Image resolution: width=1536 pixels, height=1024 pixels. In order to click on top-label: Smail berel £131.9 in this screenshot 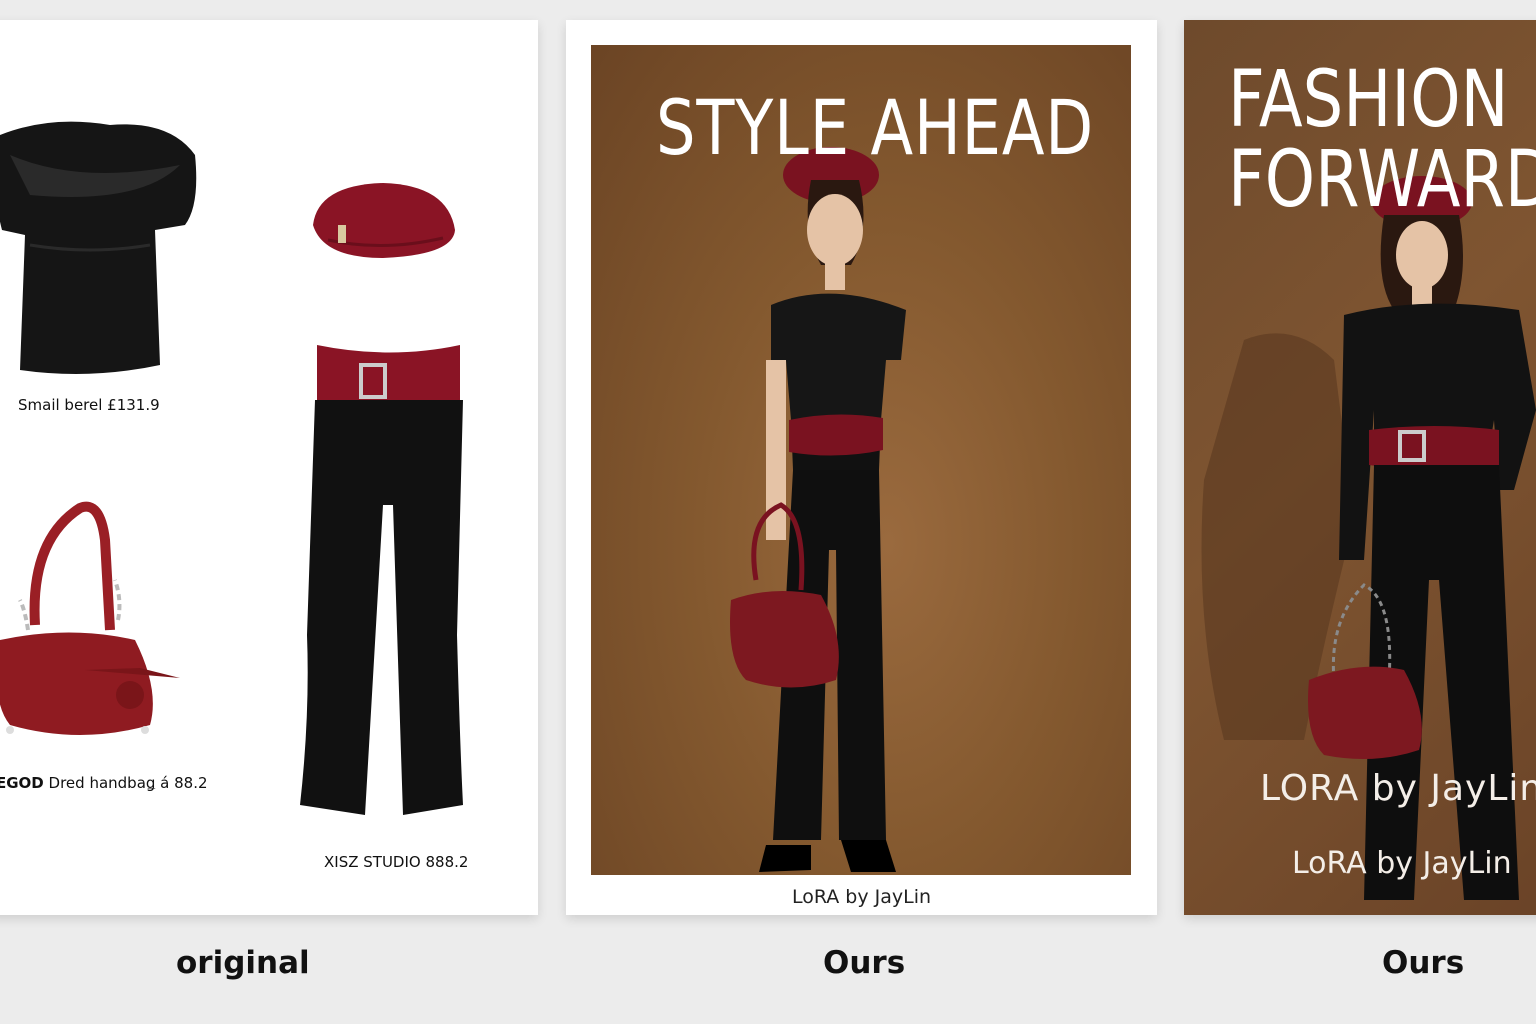, I will do `click(89, 405)`.